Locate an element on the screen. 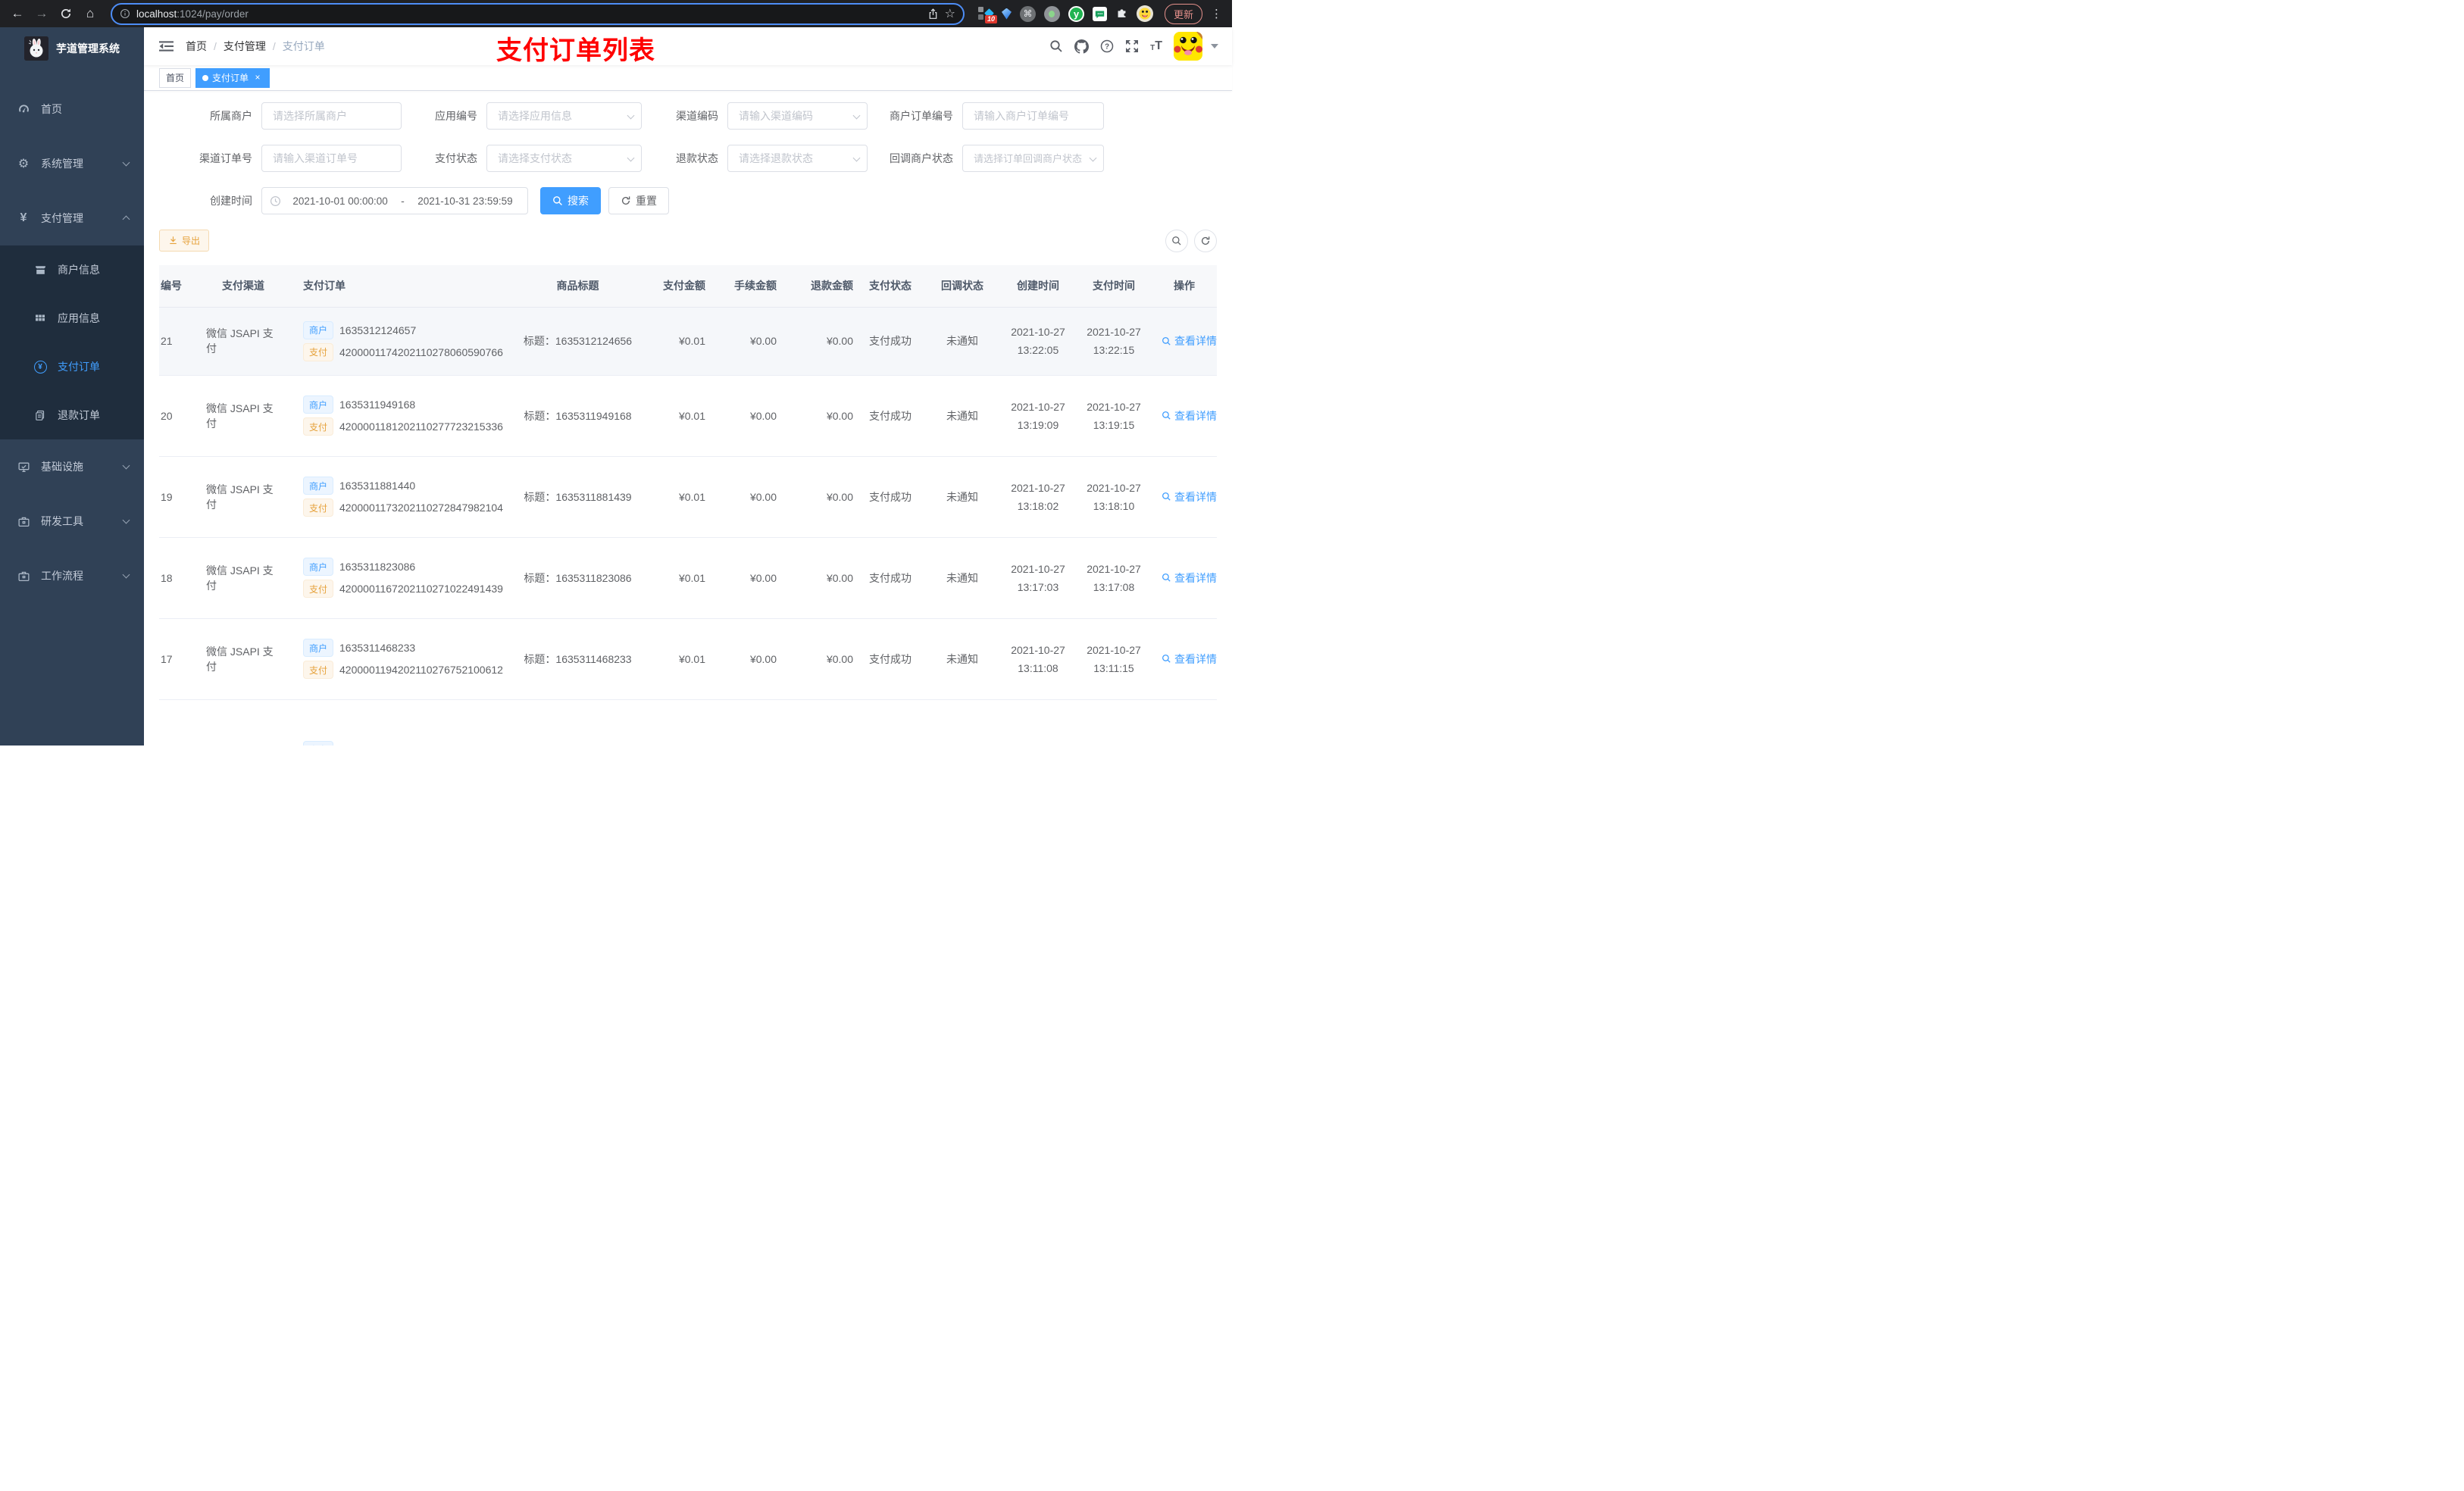 Image resolution: width=2464 pixels, height=1491 pixels. chevron-up-icon is located at coordinates (126, 219).